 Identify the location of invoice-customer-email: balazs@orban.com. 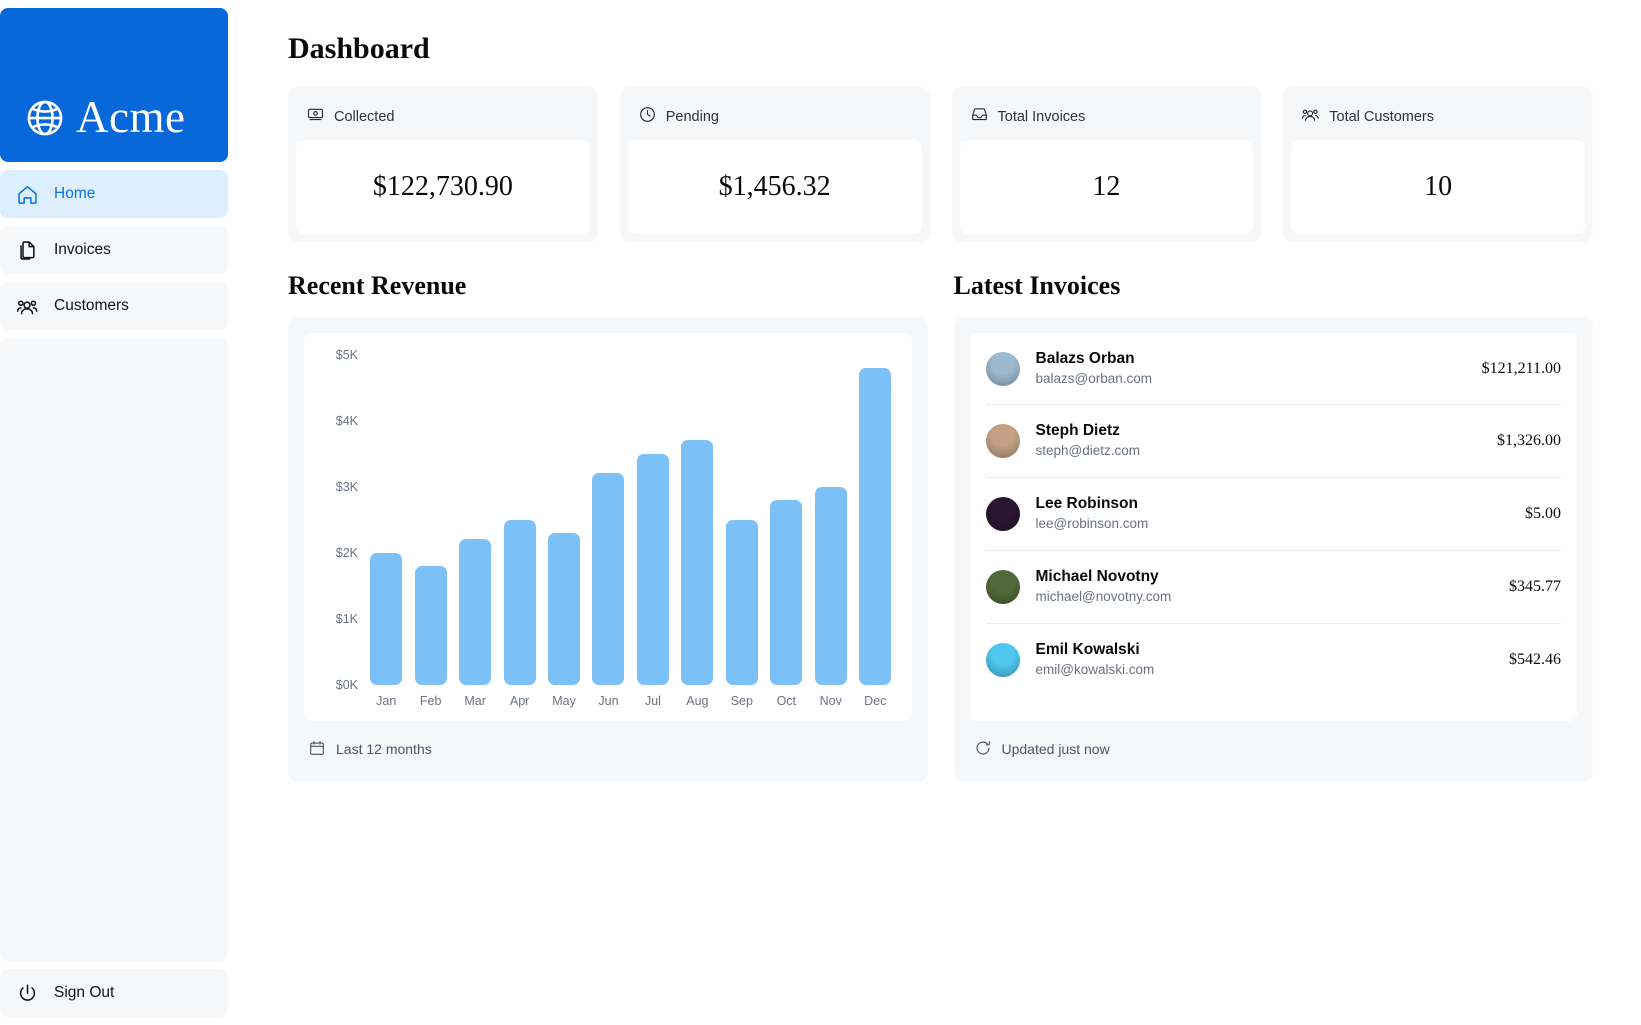
(1094, 378).